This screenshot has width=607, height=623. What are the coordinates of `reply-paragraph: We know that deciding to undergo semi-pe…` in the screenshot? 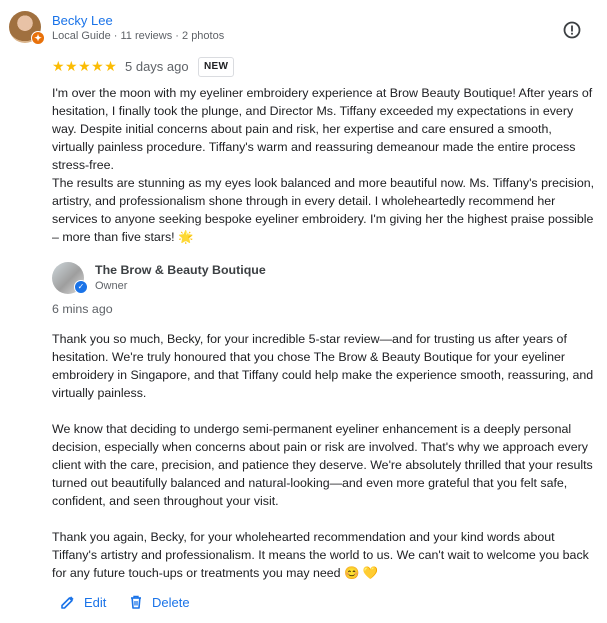 It's located at (322, 465).